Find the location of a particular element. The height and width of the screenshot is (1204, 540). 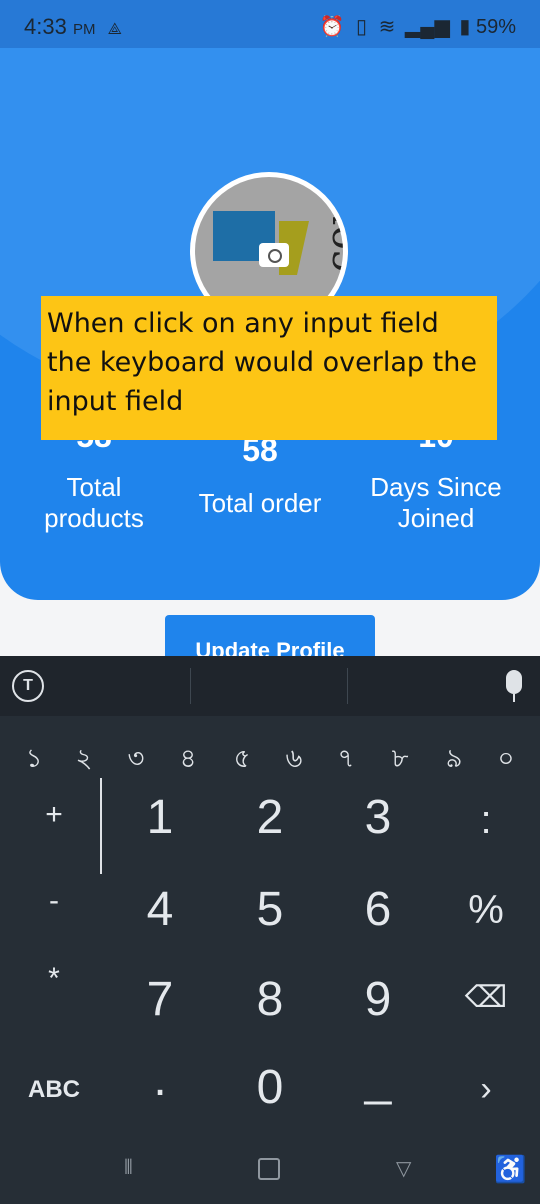

key-5: 5 is located at coordinates (270, 909).